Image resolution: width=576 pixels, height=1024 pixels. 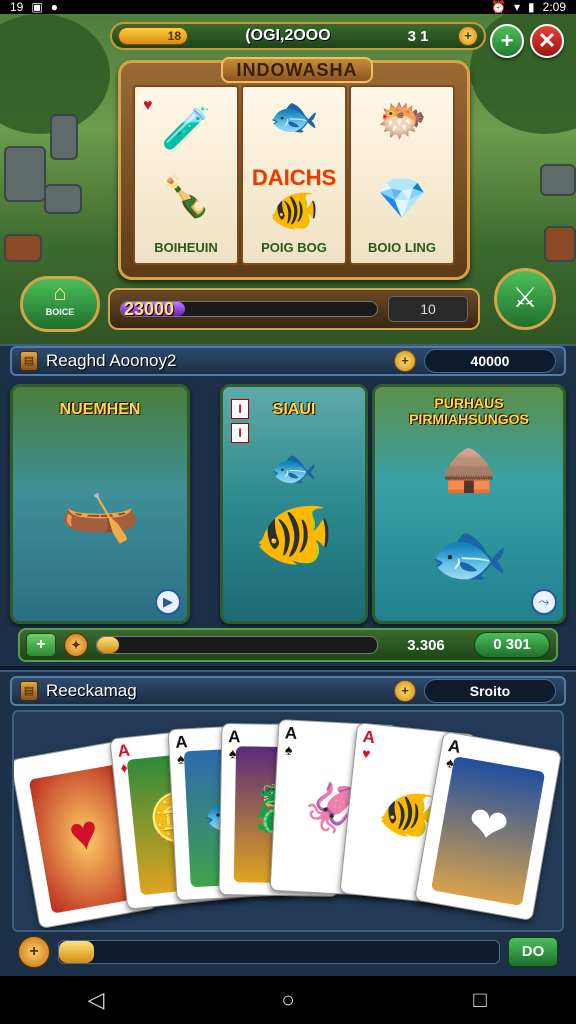 I want to click on mode-tile-boat: NUEMHEN 🛶 ▶, so click(x=100, y=504).